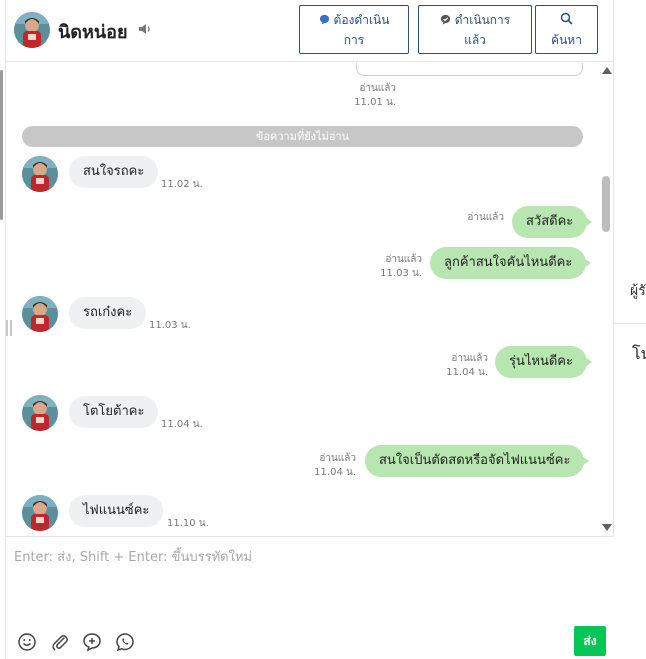 Image resolution: width=646 pixels, height=659 pixels. I want to click on search-button: ค้นหา, so click(566, 29).